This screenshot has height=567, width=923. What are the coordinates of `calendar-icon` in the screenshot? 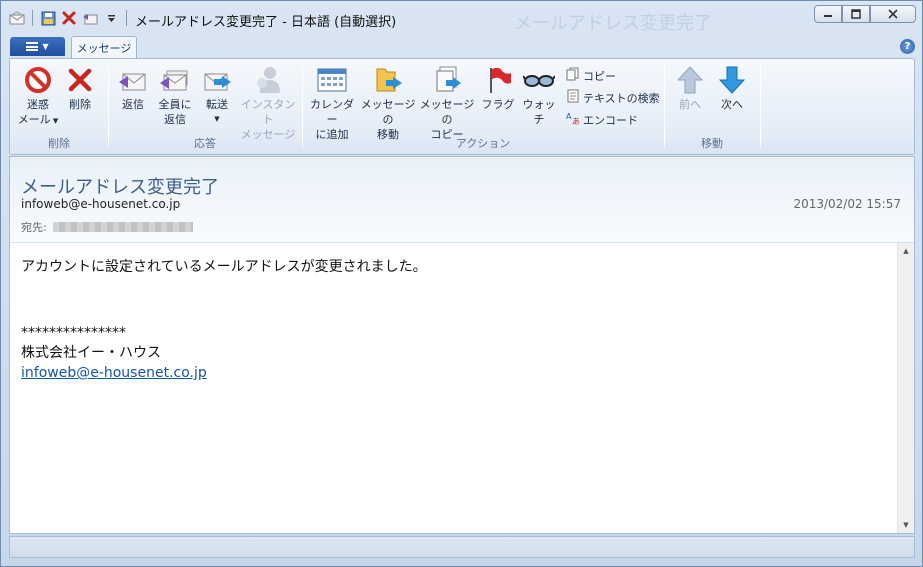 It's located at (332, 80).